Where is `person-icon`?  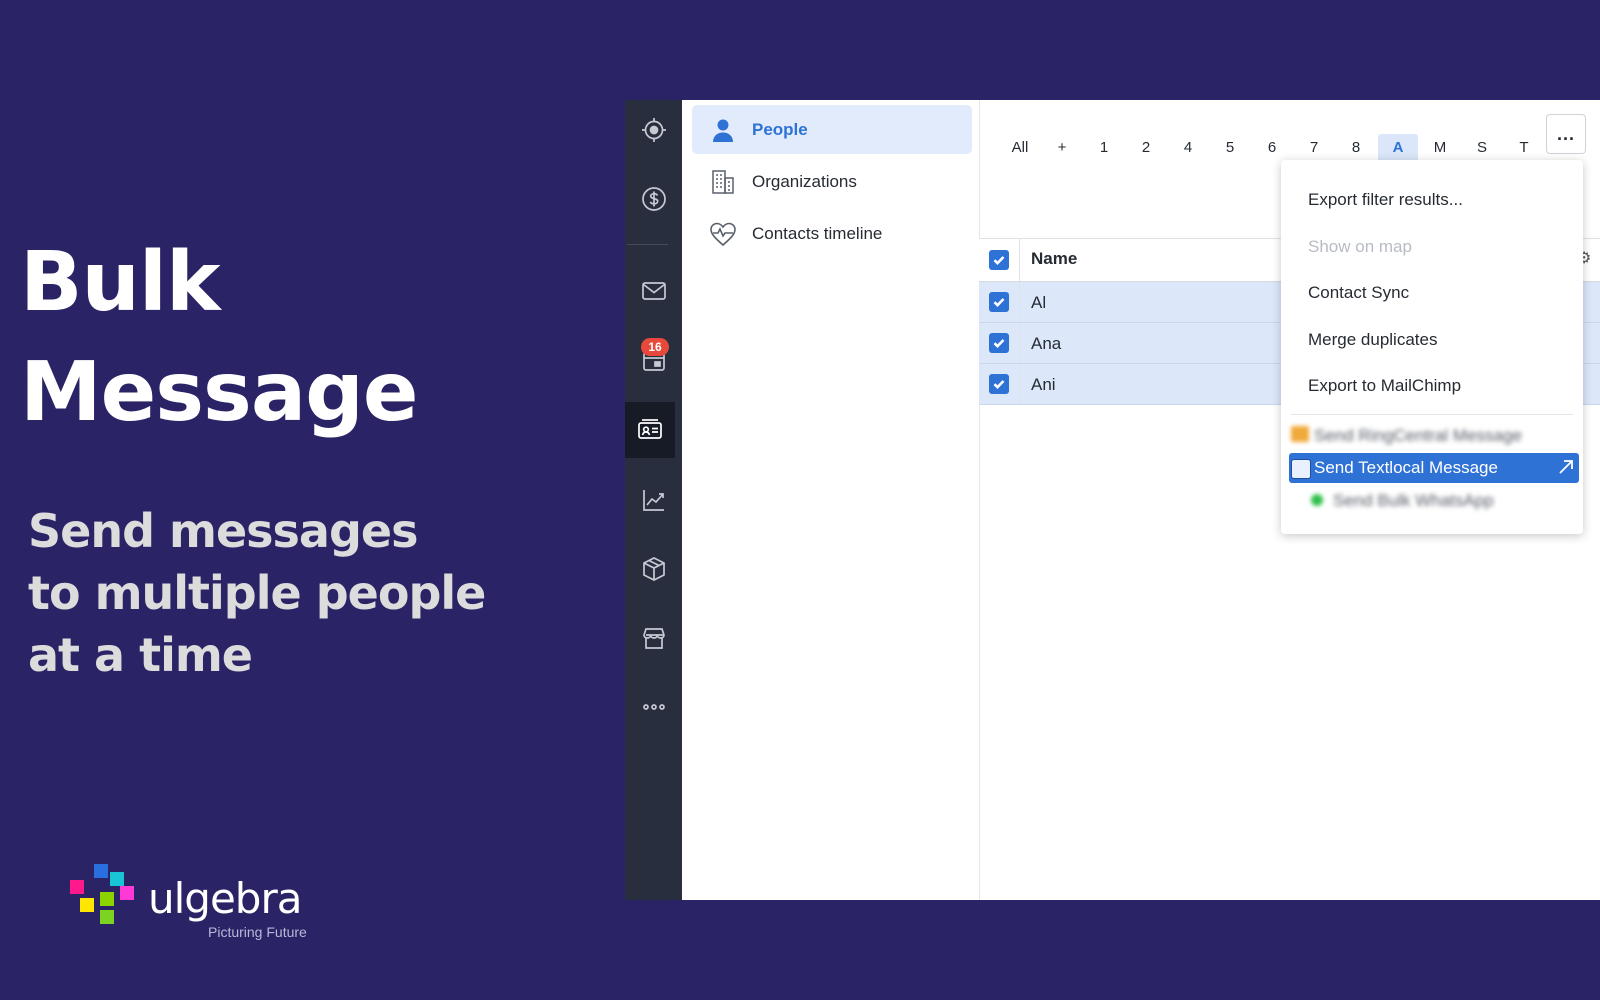 person-icon is located at coordinates (723, 130).